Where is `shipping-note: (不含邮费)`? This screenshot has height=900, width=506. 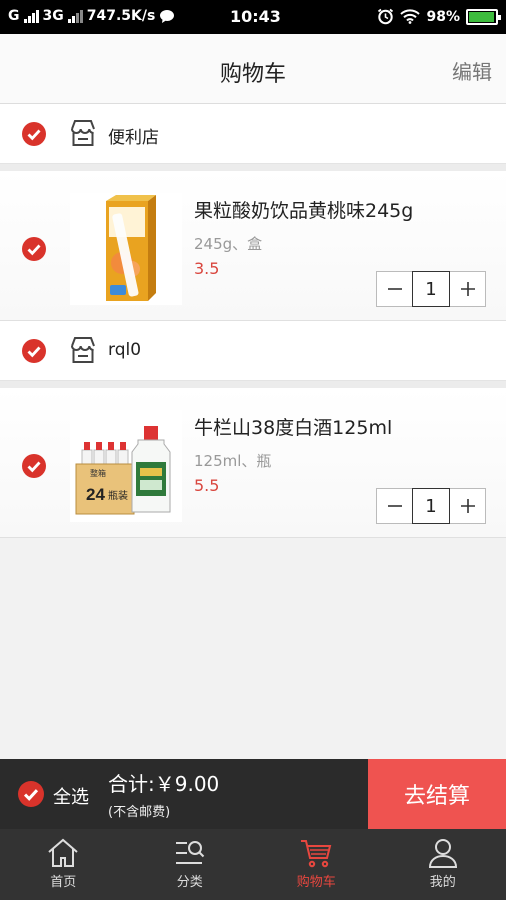 shipping-note: (不含邮费) is located at coordinates (139, 812).